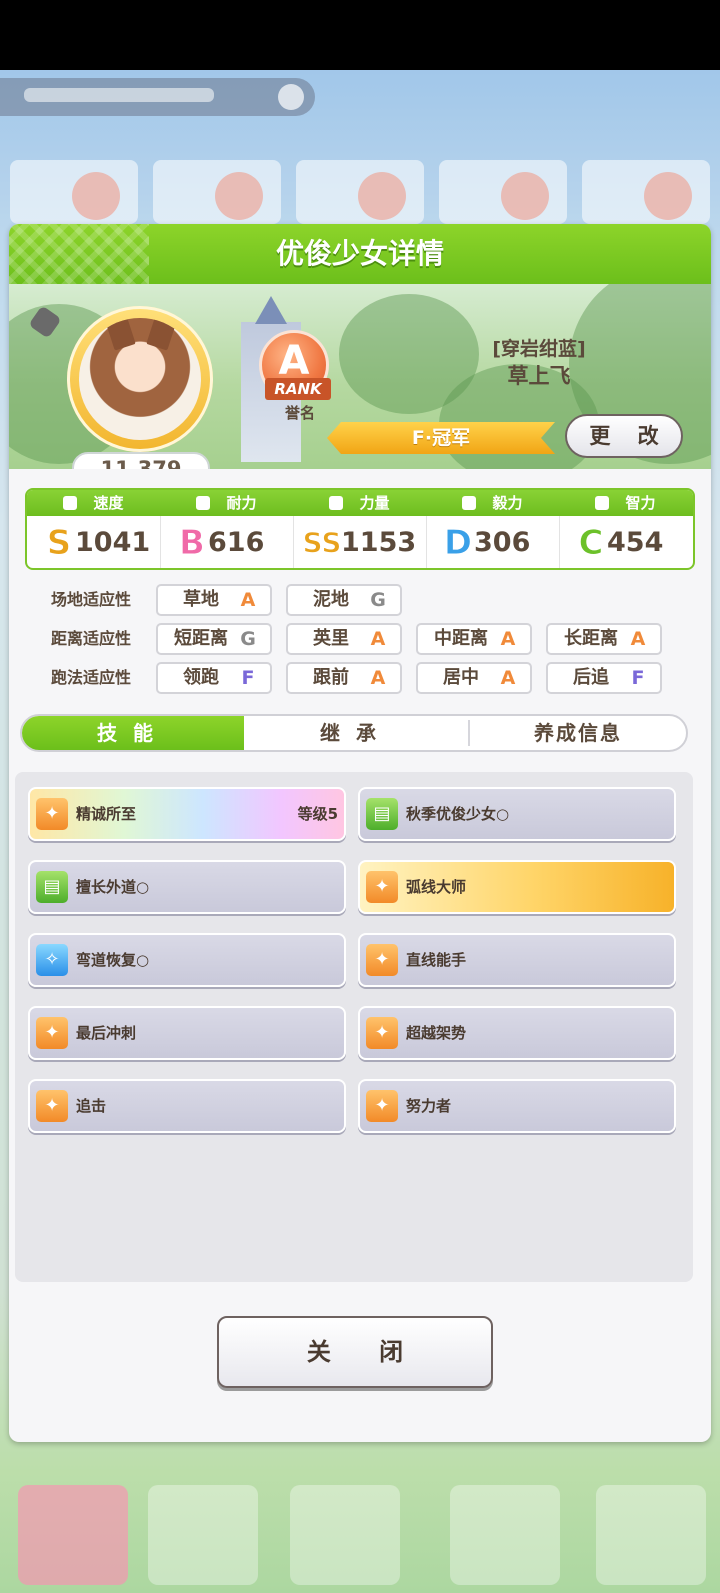  Describe the element at coordinates (539, 376) in the screenshot. I see `character-name: 草上飞` at that location.